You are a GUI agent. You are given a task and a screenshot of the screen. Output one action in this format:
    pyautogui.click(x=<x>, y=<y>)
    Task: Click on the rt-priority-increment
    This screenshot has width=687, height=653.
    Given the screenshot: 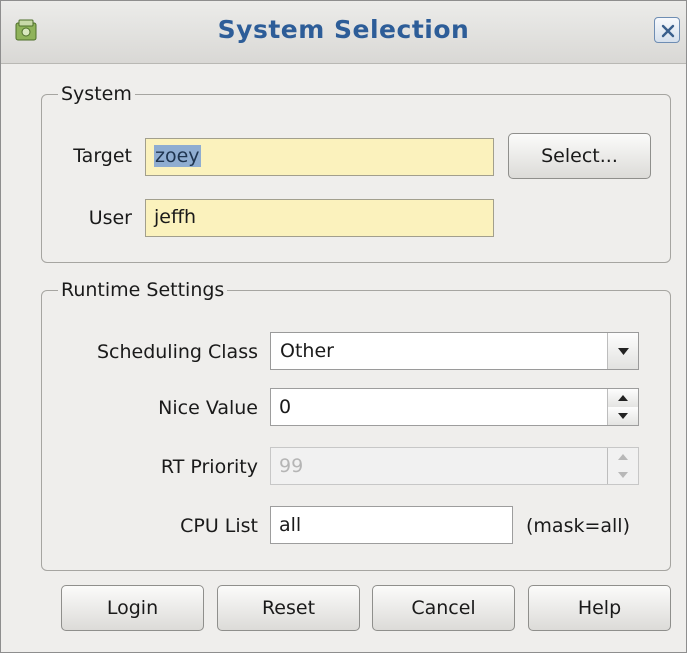 What is the action you would take?
    pyautogui.click(x=623, y=457)
    